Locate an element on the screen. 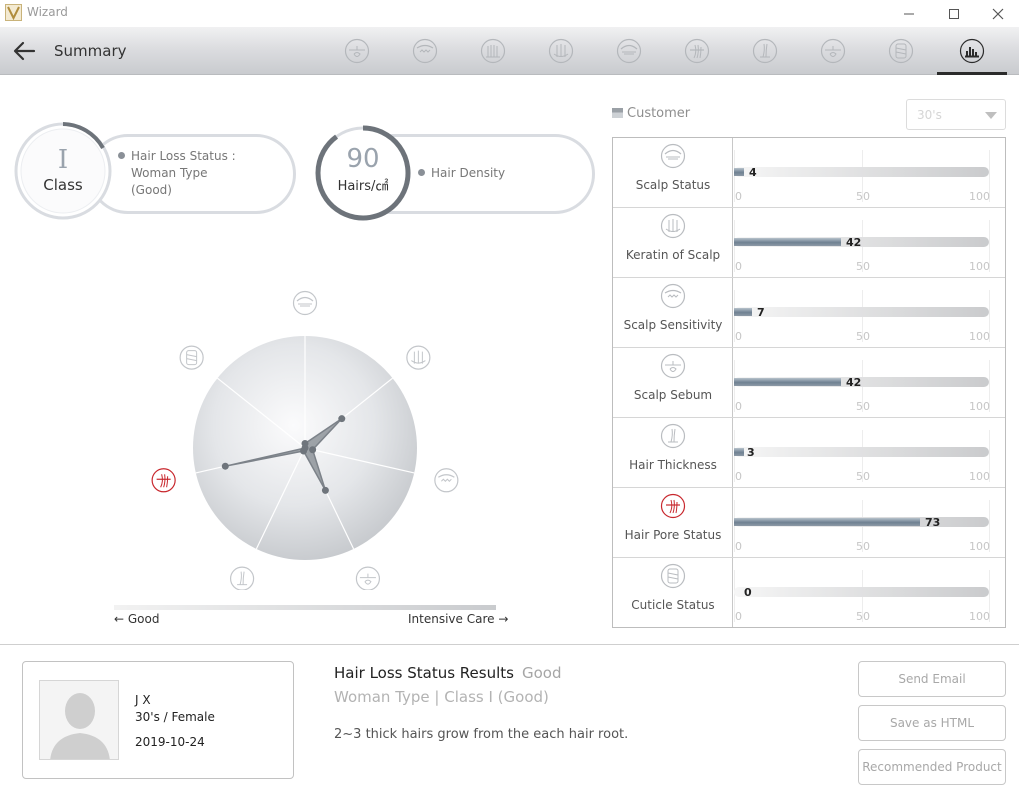  metric-label-cell: Scalp Status is located at coordinates (673, 172).